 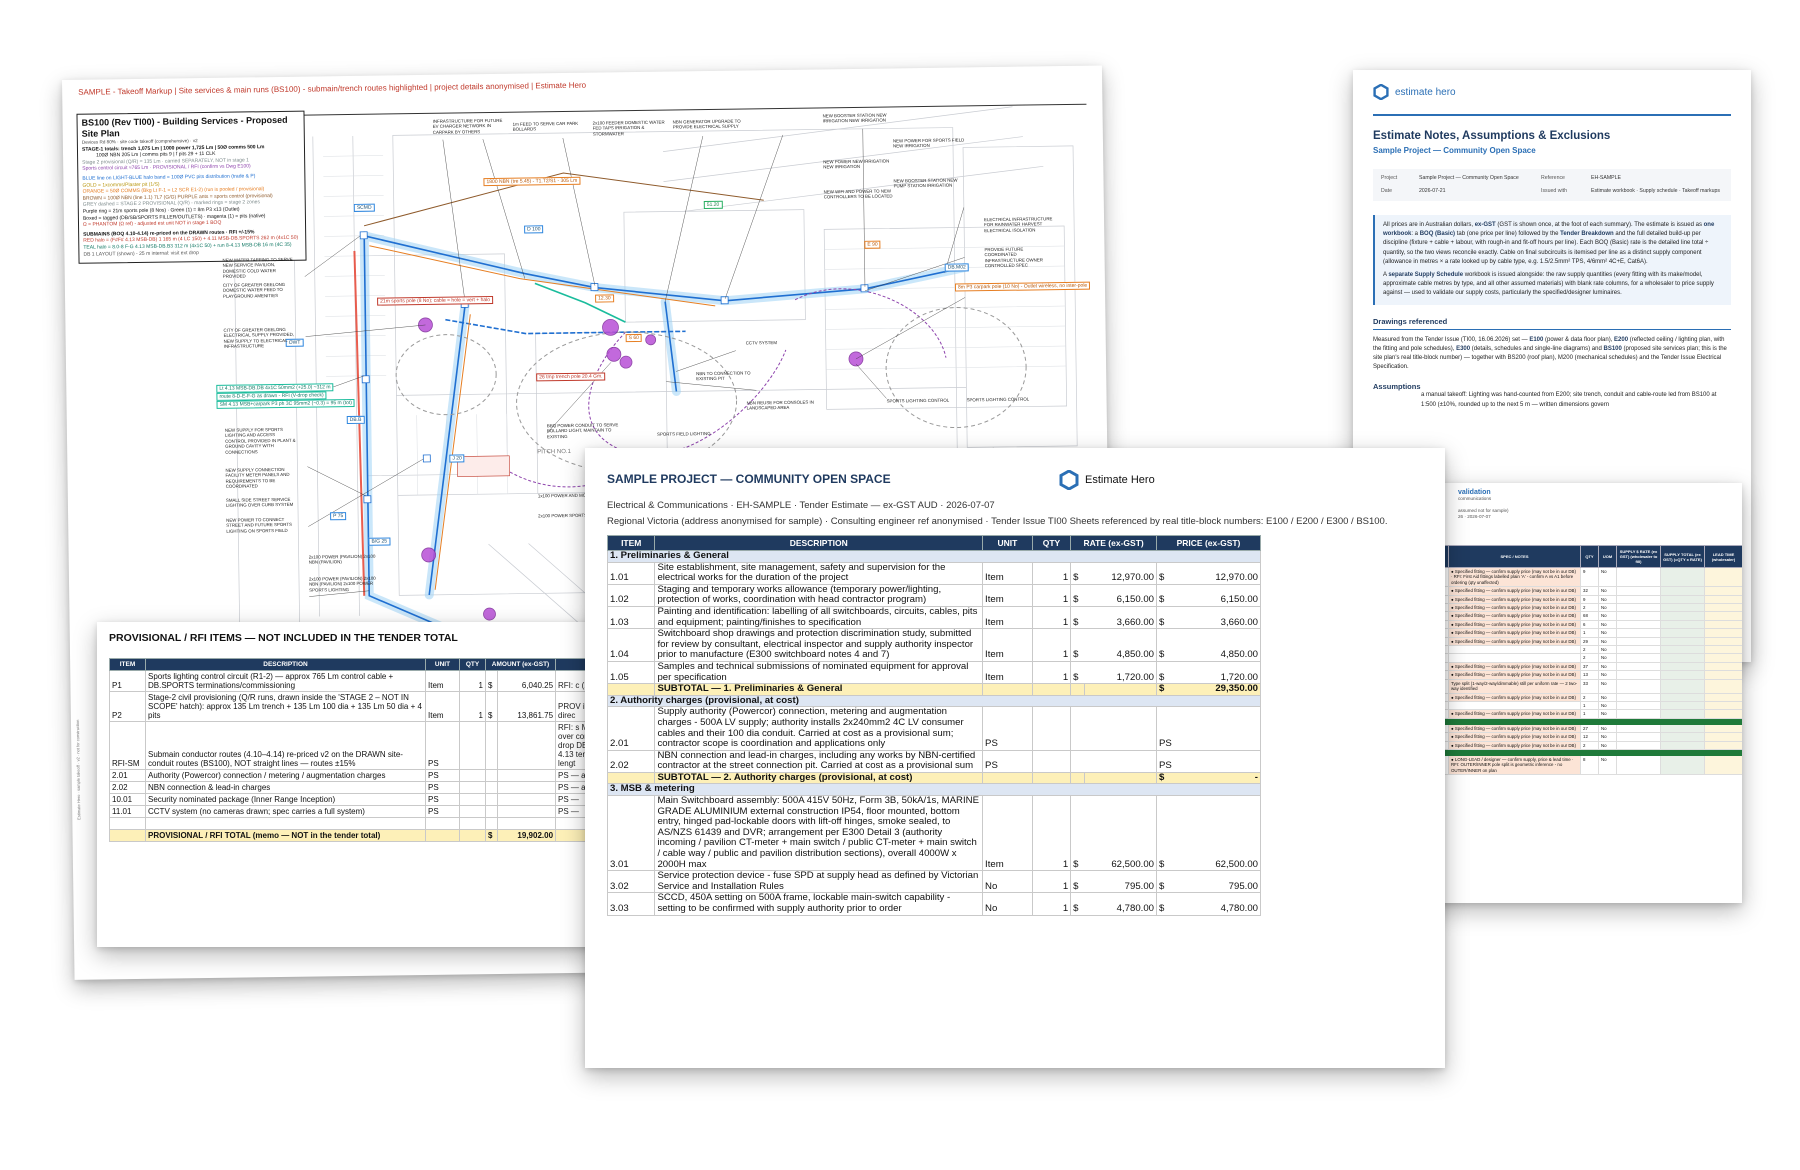 I want to click on column-header: DESCRIPTION, so click(x=819, y=543).